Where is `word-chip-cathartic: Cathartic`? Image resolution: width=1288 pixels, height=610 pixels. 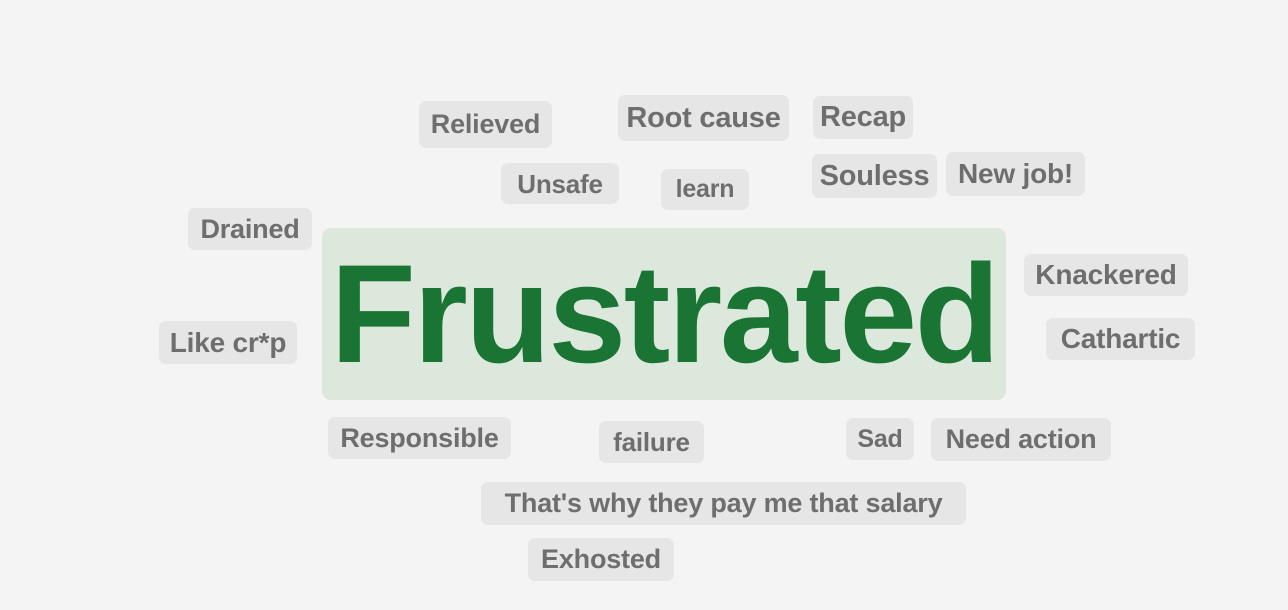
word-chip-cathartic: Cathartic is located at coordinates (1120, 339).